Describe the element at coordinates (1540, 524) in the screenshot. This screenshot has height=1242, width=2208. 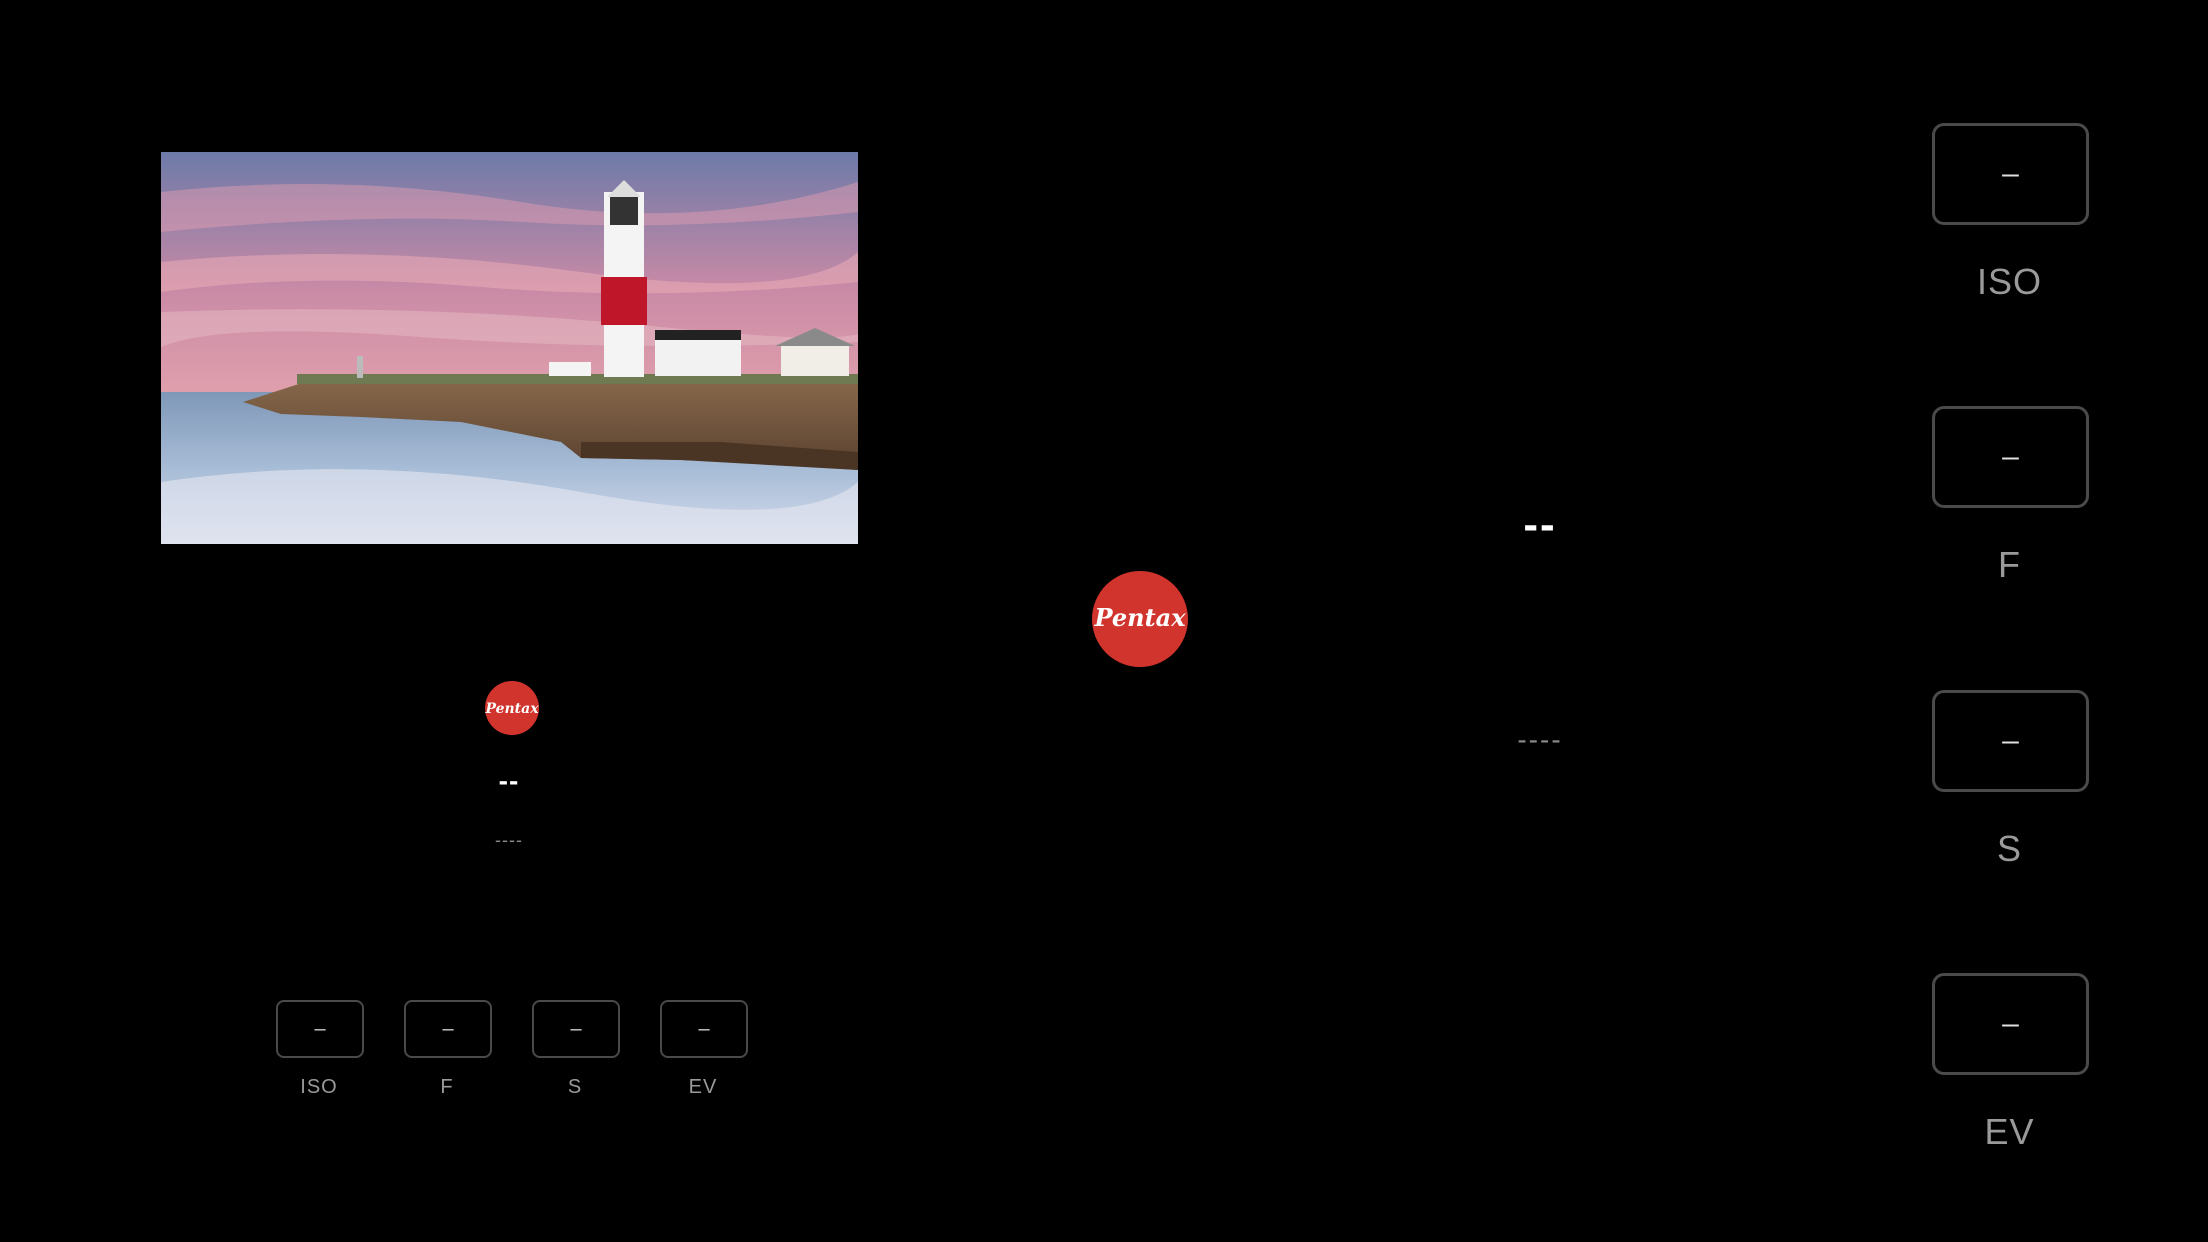
I see `readout-main-value: --` at that location.